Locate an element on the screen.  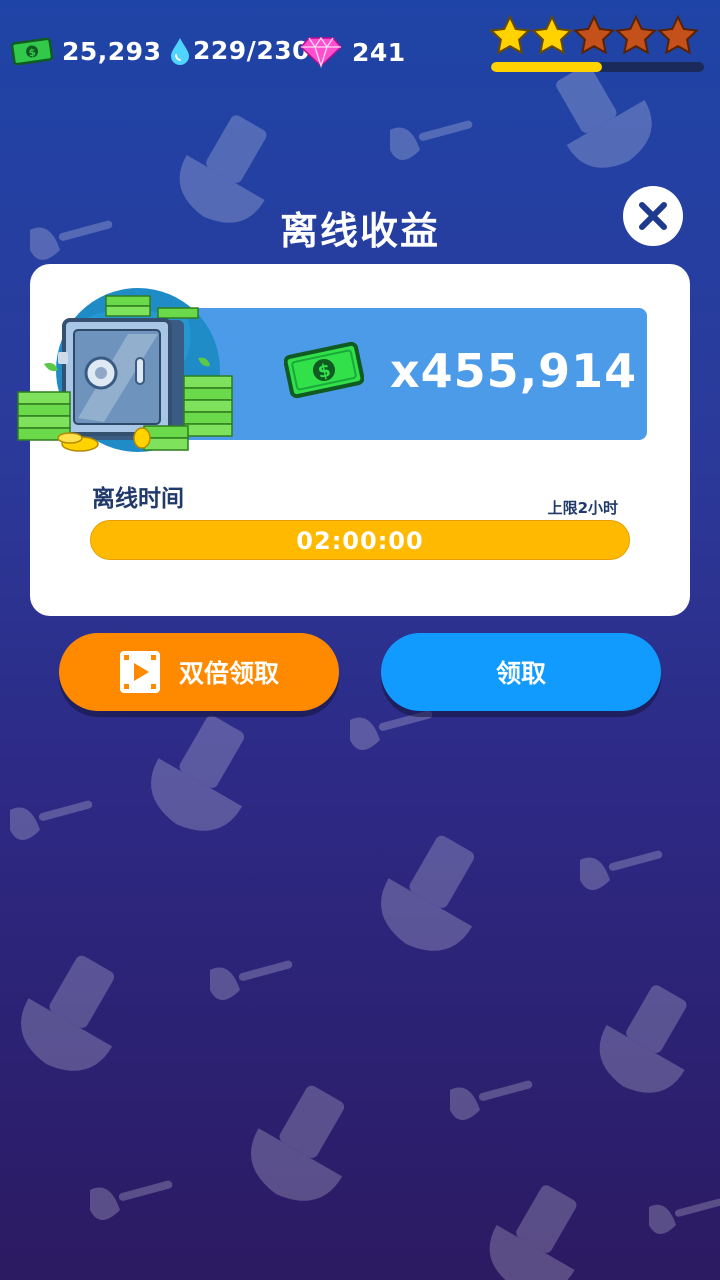
star-progress-bar is located at coordinates (597, 67).